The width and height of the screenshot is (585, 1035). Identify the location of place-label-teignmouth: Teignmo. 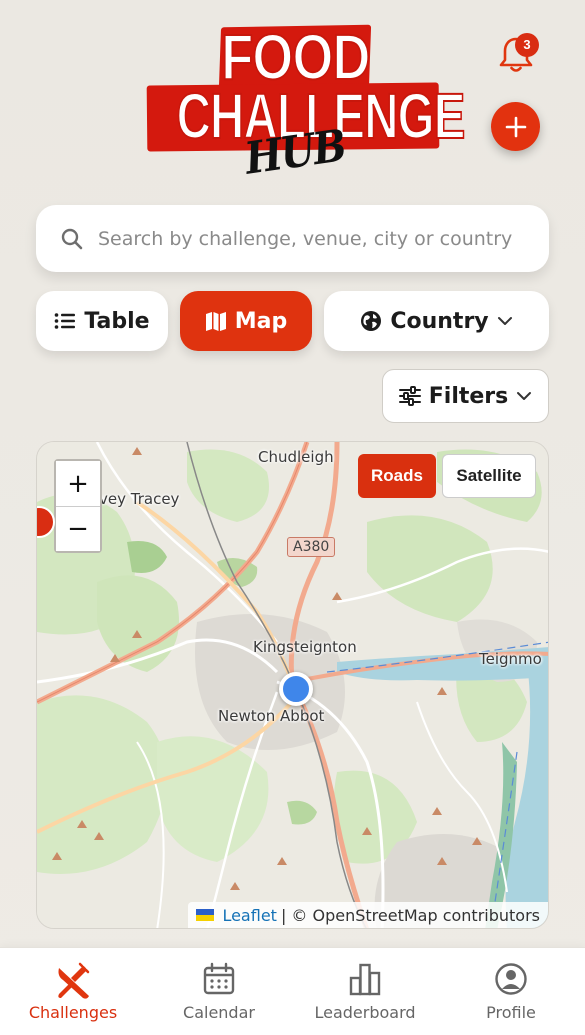
(510, 659).